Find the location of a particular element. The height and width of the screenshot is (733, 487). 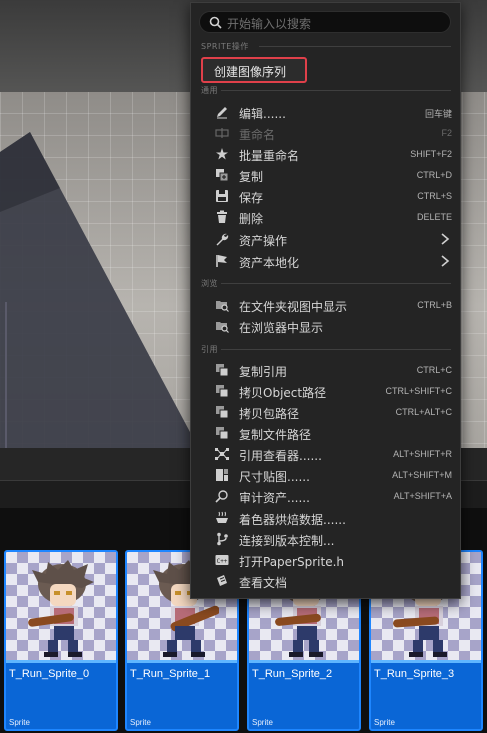

menu-search-input: 开始输入以搜索 is located at coordinates (325, 22).